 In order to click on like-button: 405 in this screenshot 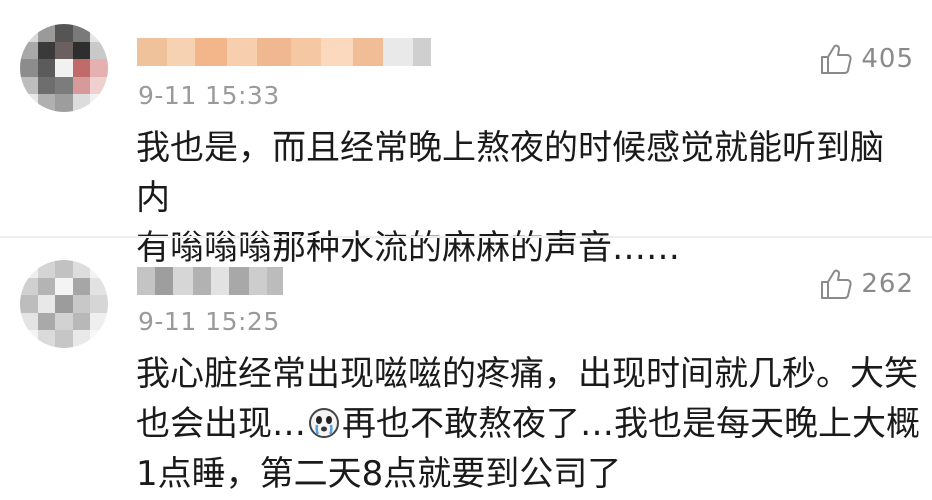, I will do `click(866, 59)`.